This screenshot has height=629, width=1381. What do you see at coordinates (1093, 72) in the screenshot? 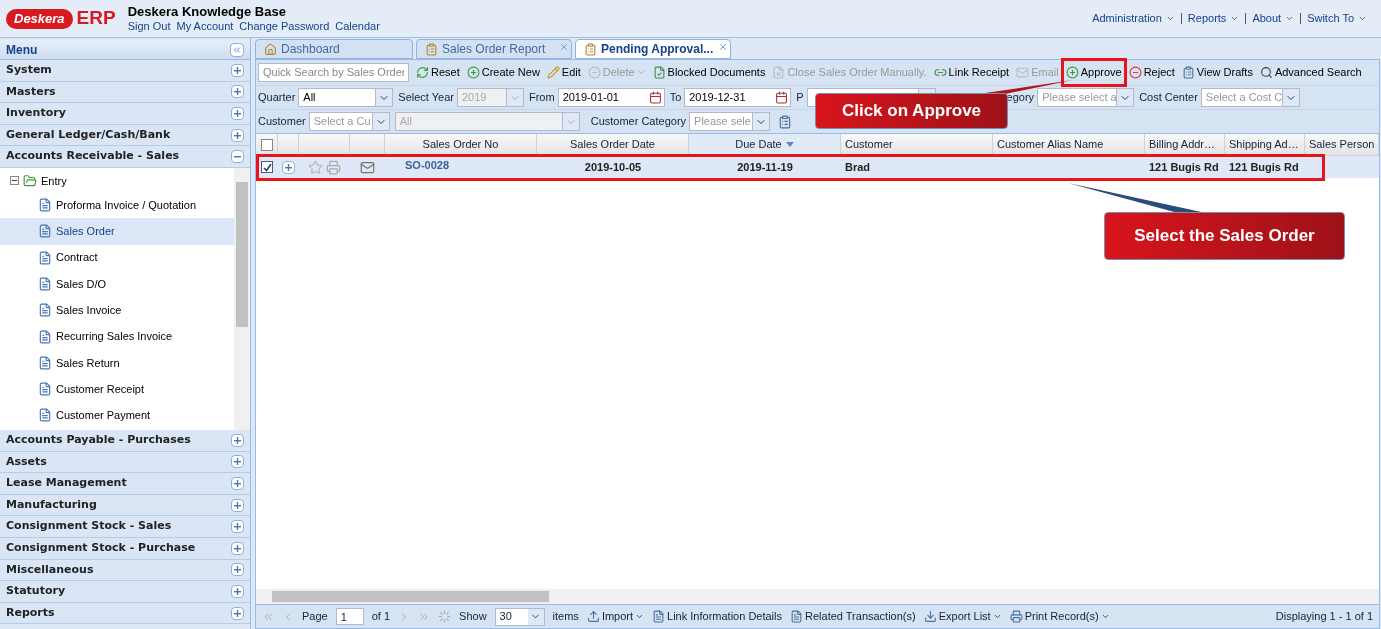
I see `toolbar-button: Approve` at bounding box center [1093, 72].